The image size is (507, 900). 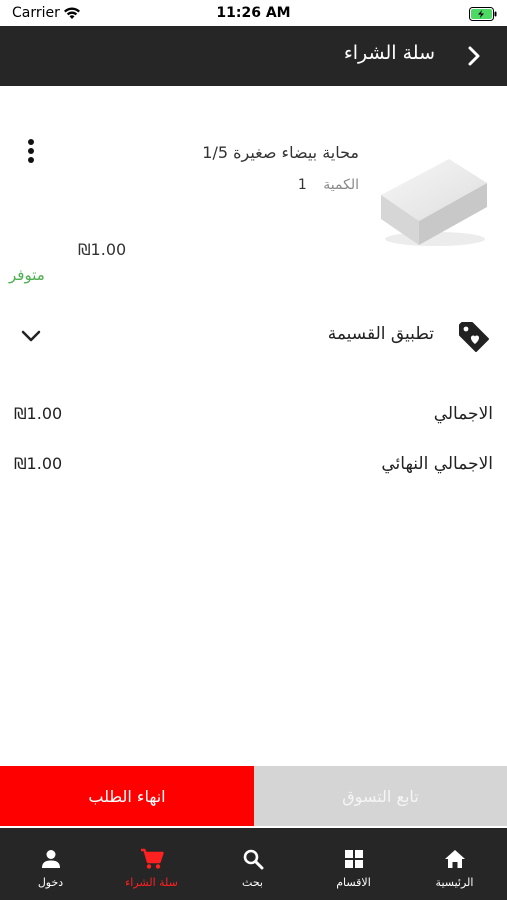 I want to click on coupon-label: تطبيق القسيمة, so click(x=380, y=334).